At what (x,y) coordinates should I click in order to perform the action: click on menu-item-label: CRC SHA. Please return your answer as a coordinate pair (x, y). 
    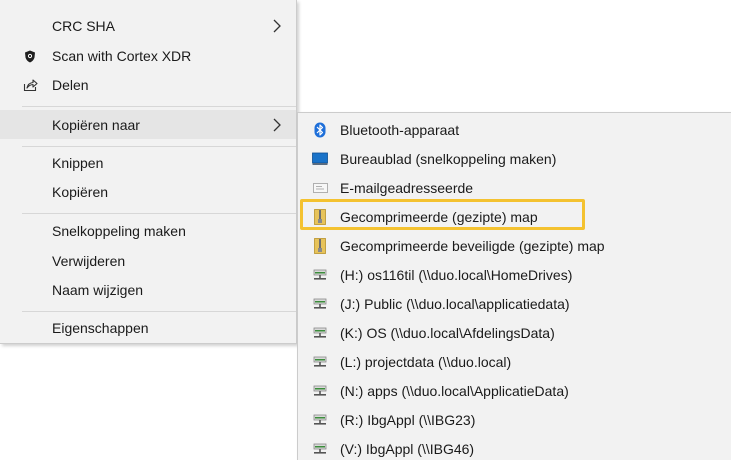
    Looking at the image, I should click on (84, 26).